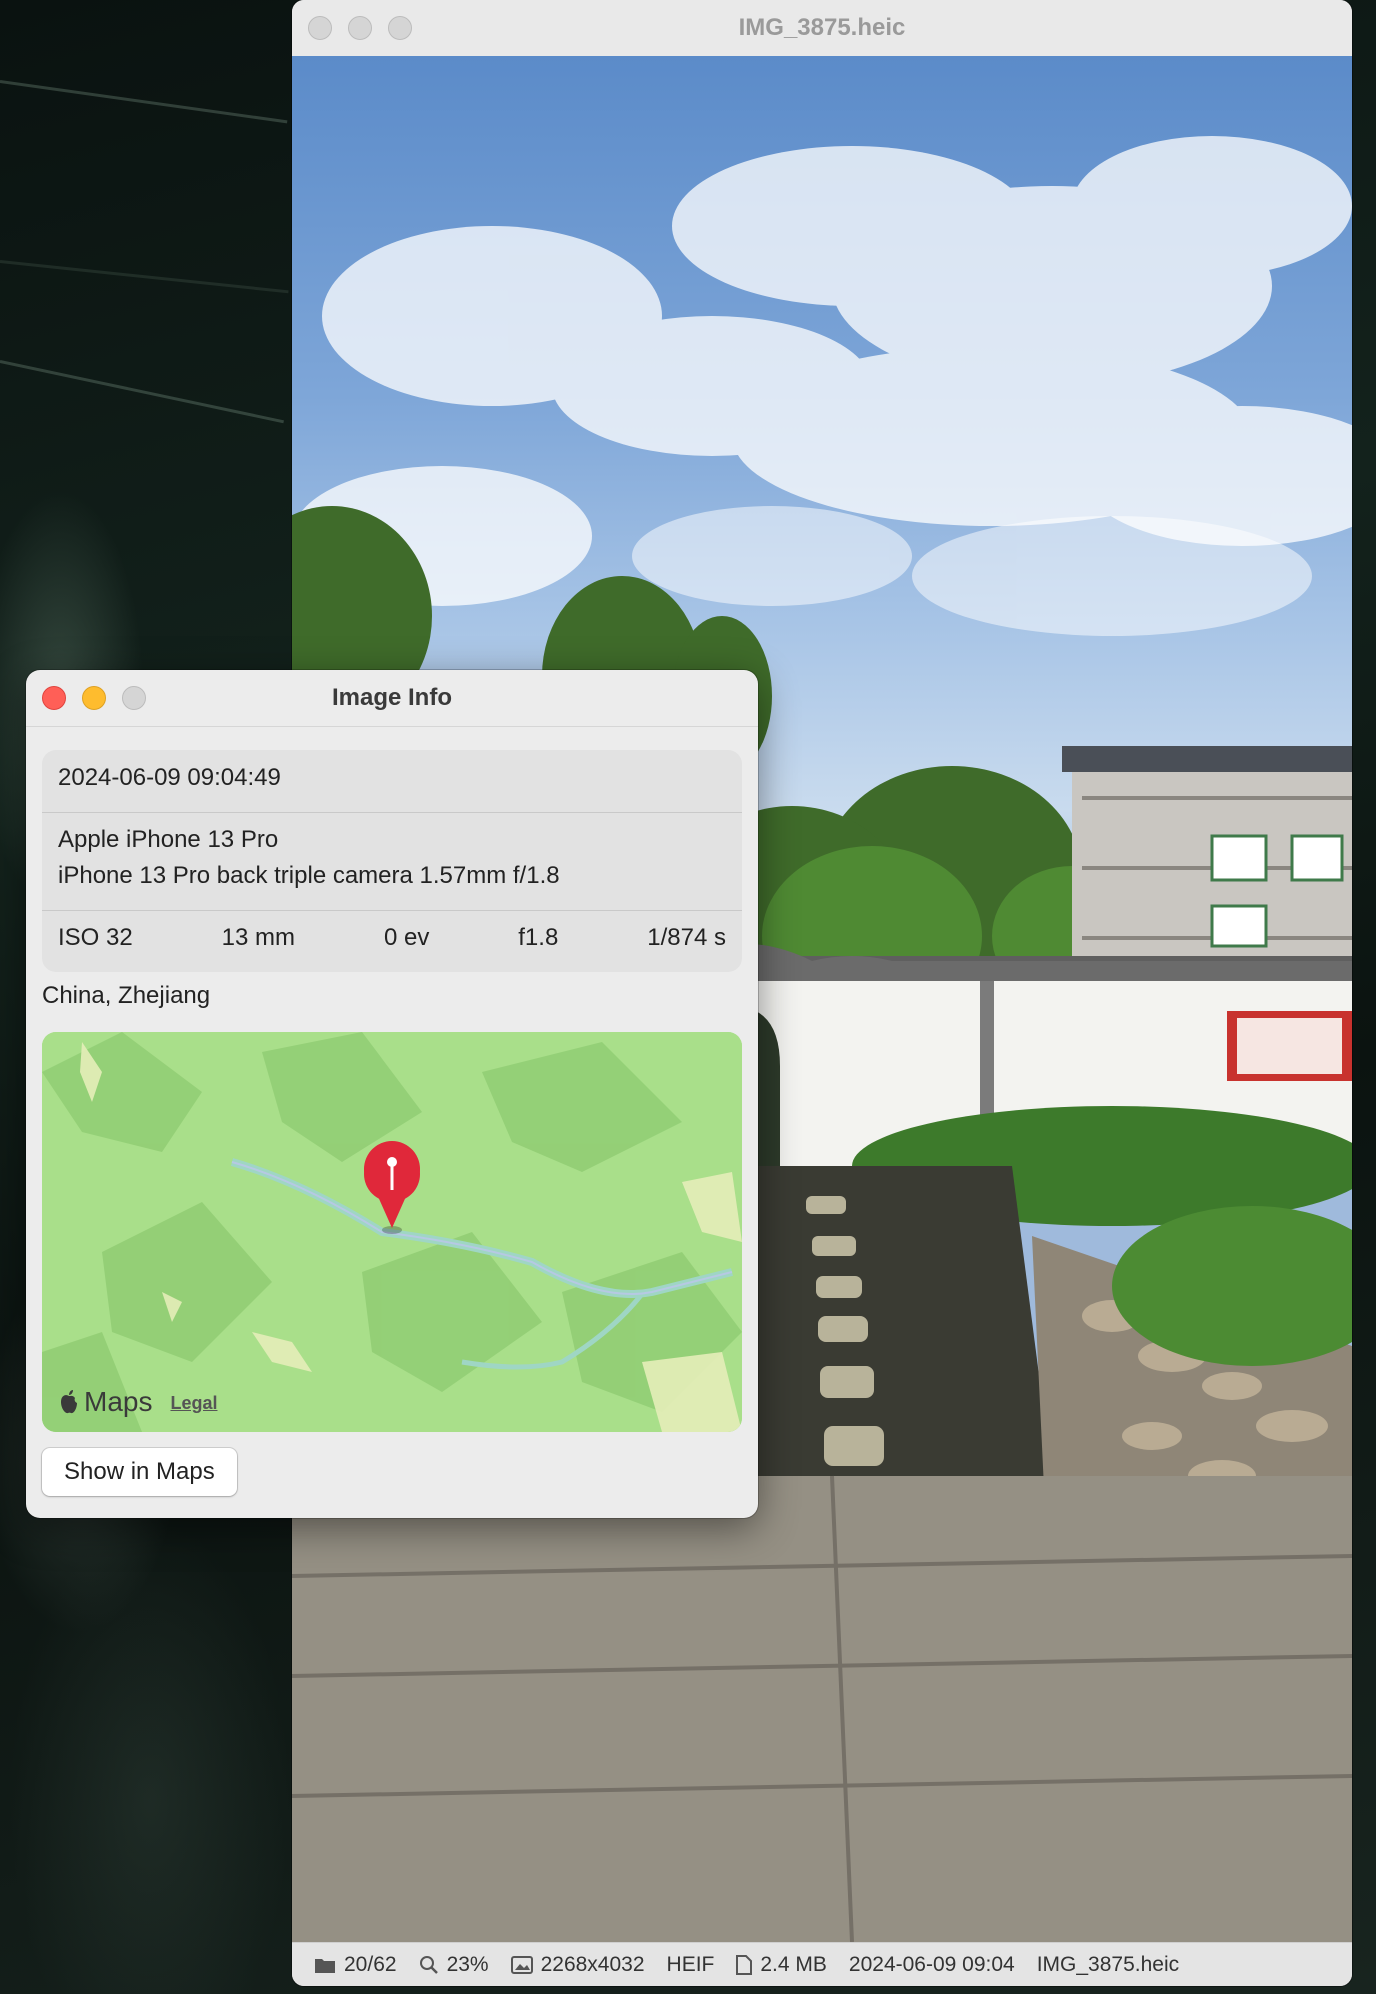 This screenshot has height=1994, width=1376. I want to click on location-map: Maps Legal, so click(392, 1232).